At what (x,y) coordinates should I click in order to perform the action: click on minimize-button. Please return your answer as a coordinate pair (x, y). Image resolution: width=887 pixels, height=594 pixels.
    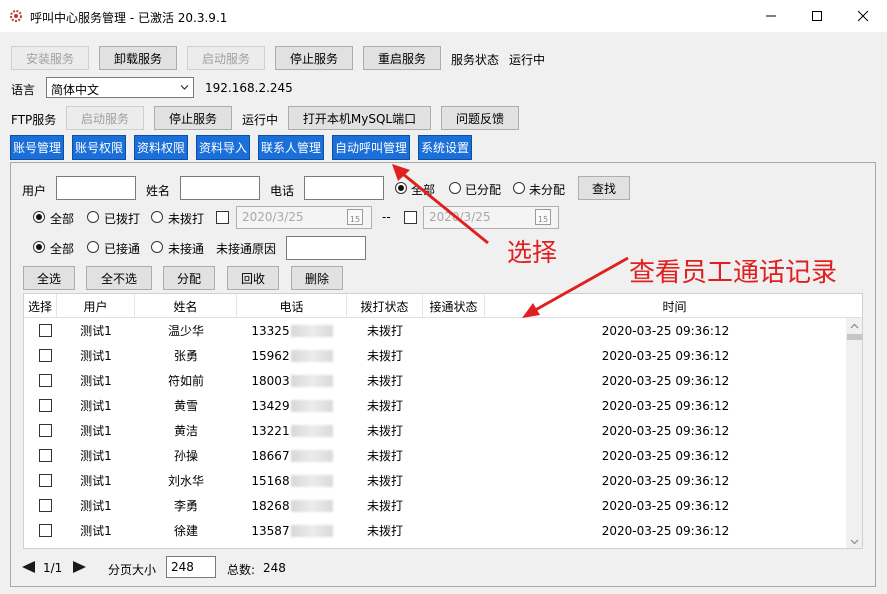
    Looking at the image, I should click on (771, 16).